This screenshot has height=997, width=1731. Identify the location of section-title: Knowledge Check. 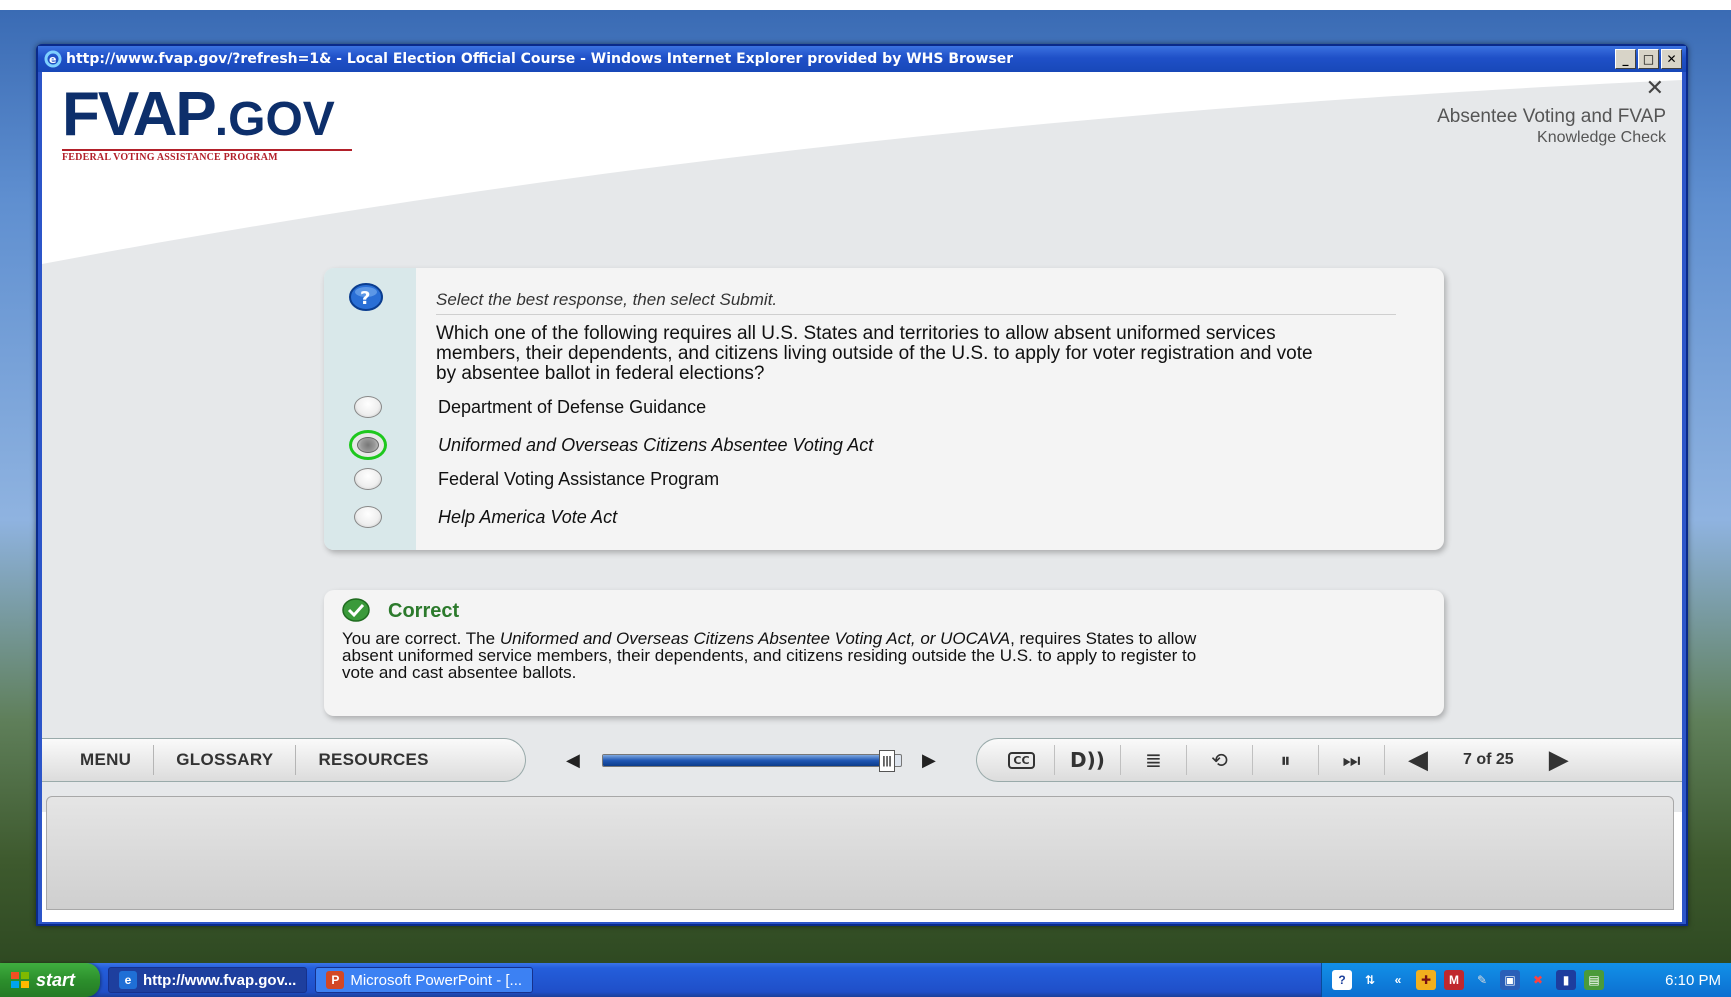
(1601, 137).